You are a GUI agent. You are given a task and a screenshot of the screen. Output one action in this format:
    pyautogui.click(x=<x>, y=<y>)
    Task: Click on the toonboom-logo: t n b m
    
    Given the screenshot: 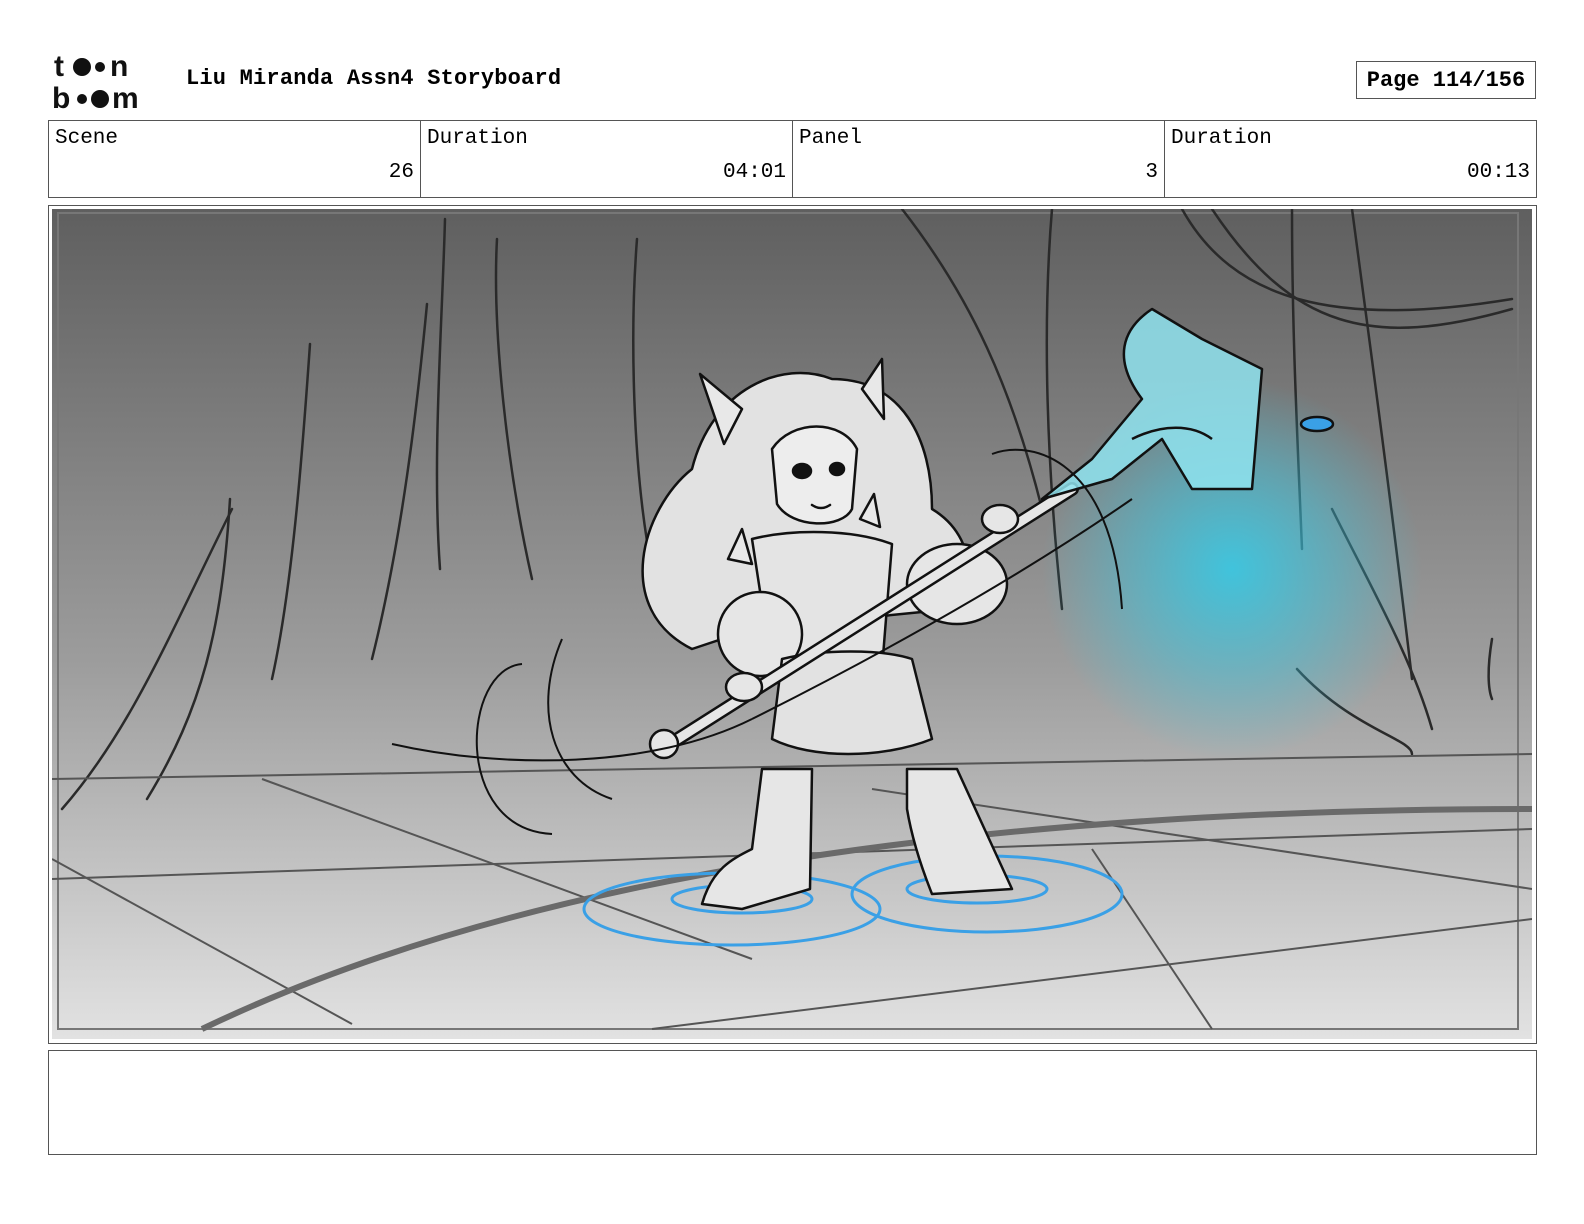 What is the action you would take?
    pyautogui.click(x=95, y=81)
    